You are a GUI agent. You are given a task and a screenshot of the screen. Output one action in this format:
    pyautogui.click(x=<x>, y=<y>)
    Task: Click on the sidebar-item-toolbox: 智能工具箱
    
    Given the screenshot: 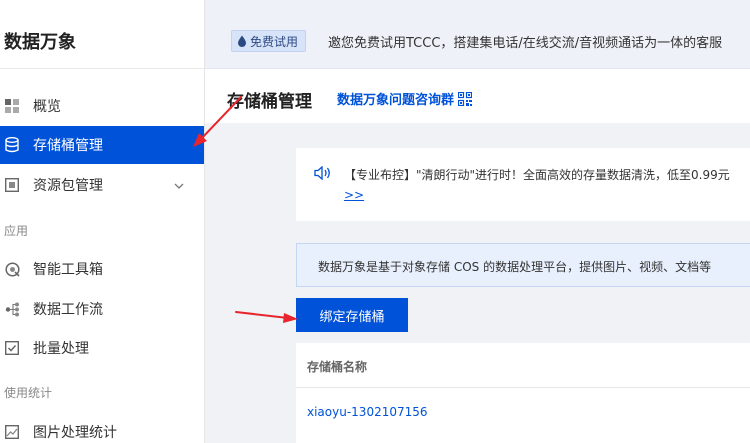 What is the action you would take?
    pyautogui.click(x=102, y=269)
    